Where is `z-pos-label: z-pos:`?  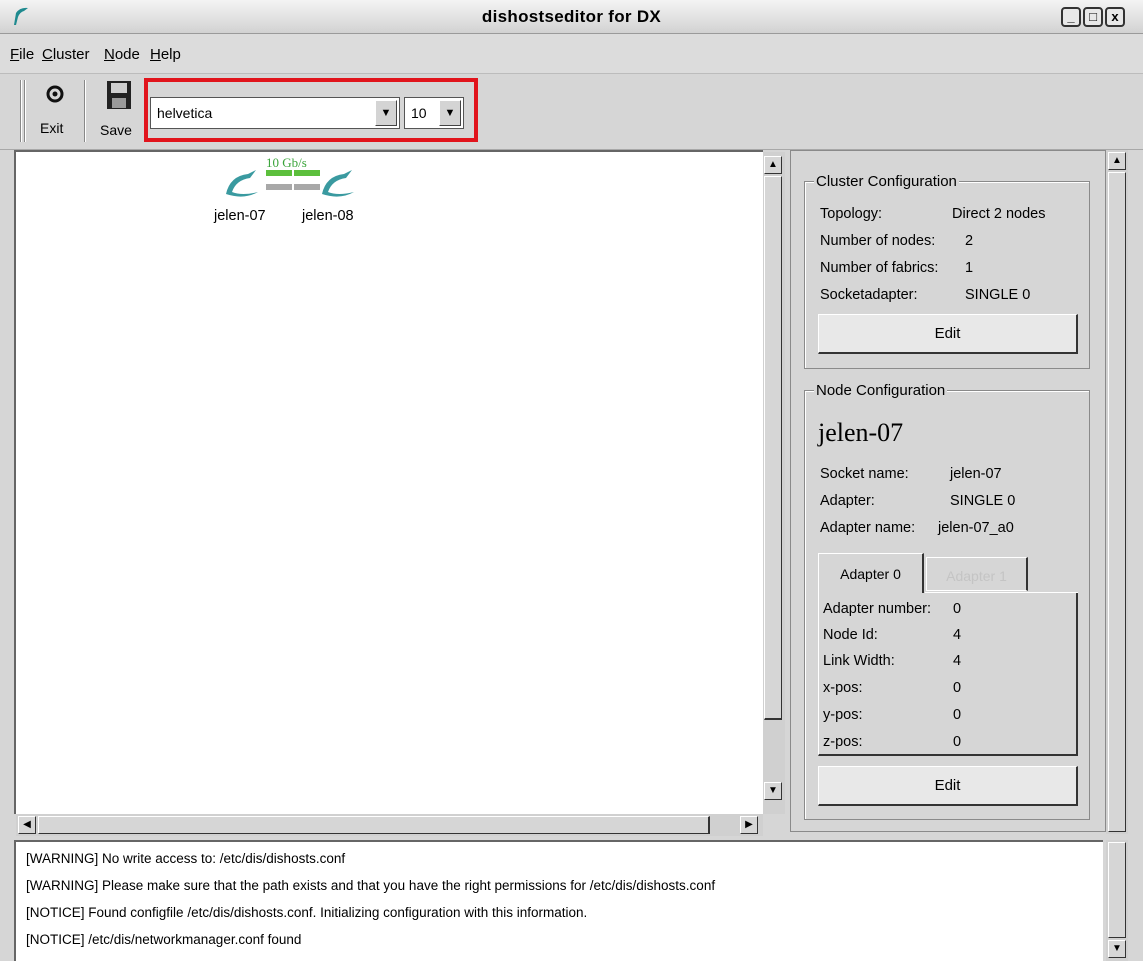
z-pos-label: z-pos: is located at coordinates (843, 742).